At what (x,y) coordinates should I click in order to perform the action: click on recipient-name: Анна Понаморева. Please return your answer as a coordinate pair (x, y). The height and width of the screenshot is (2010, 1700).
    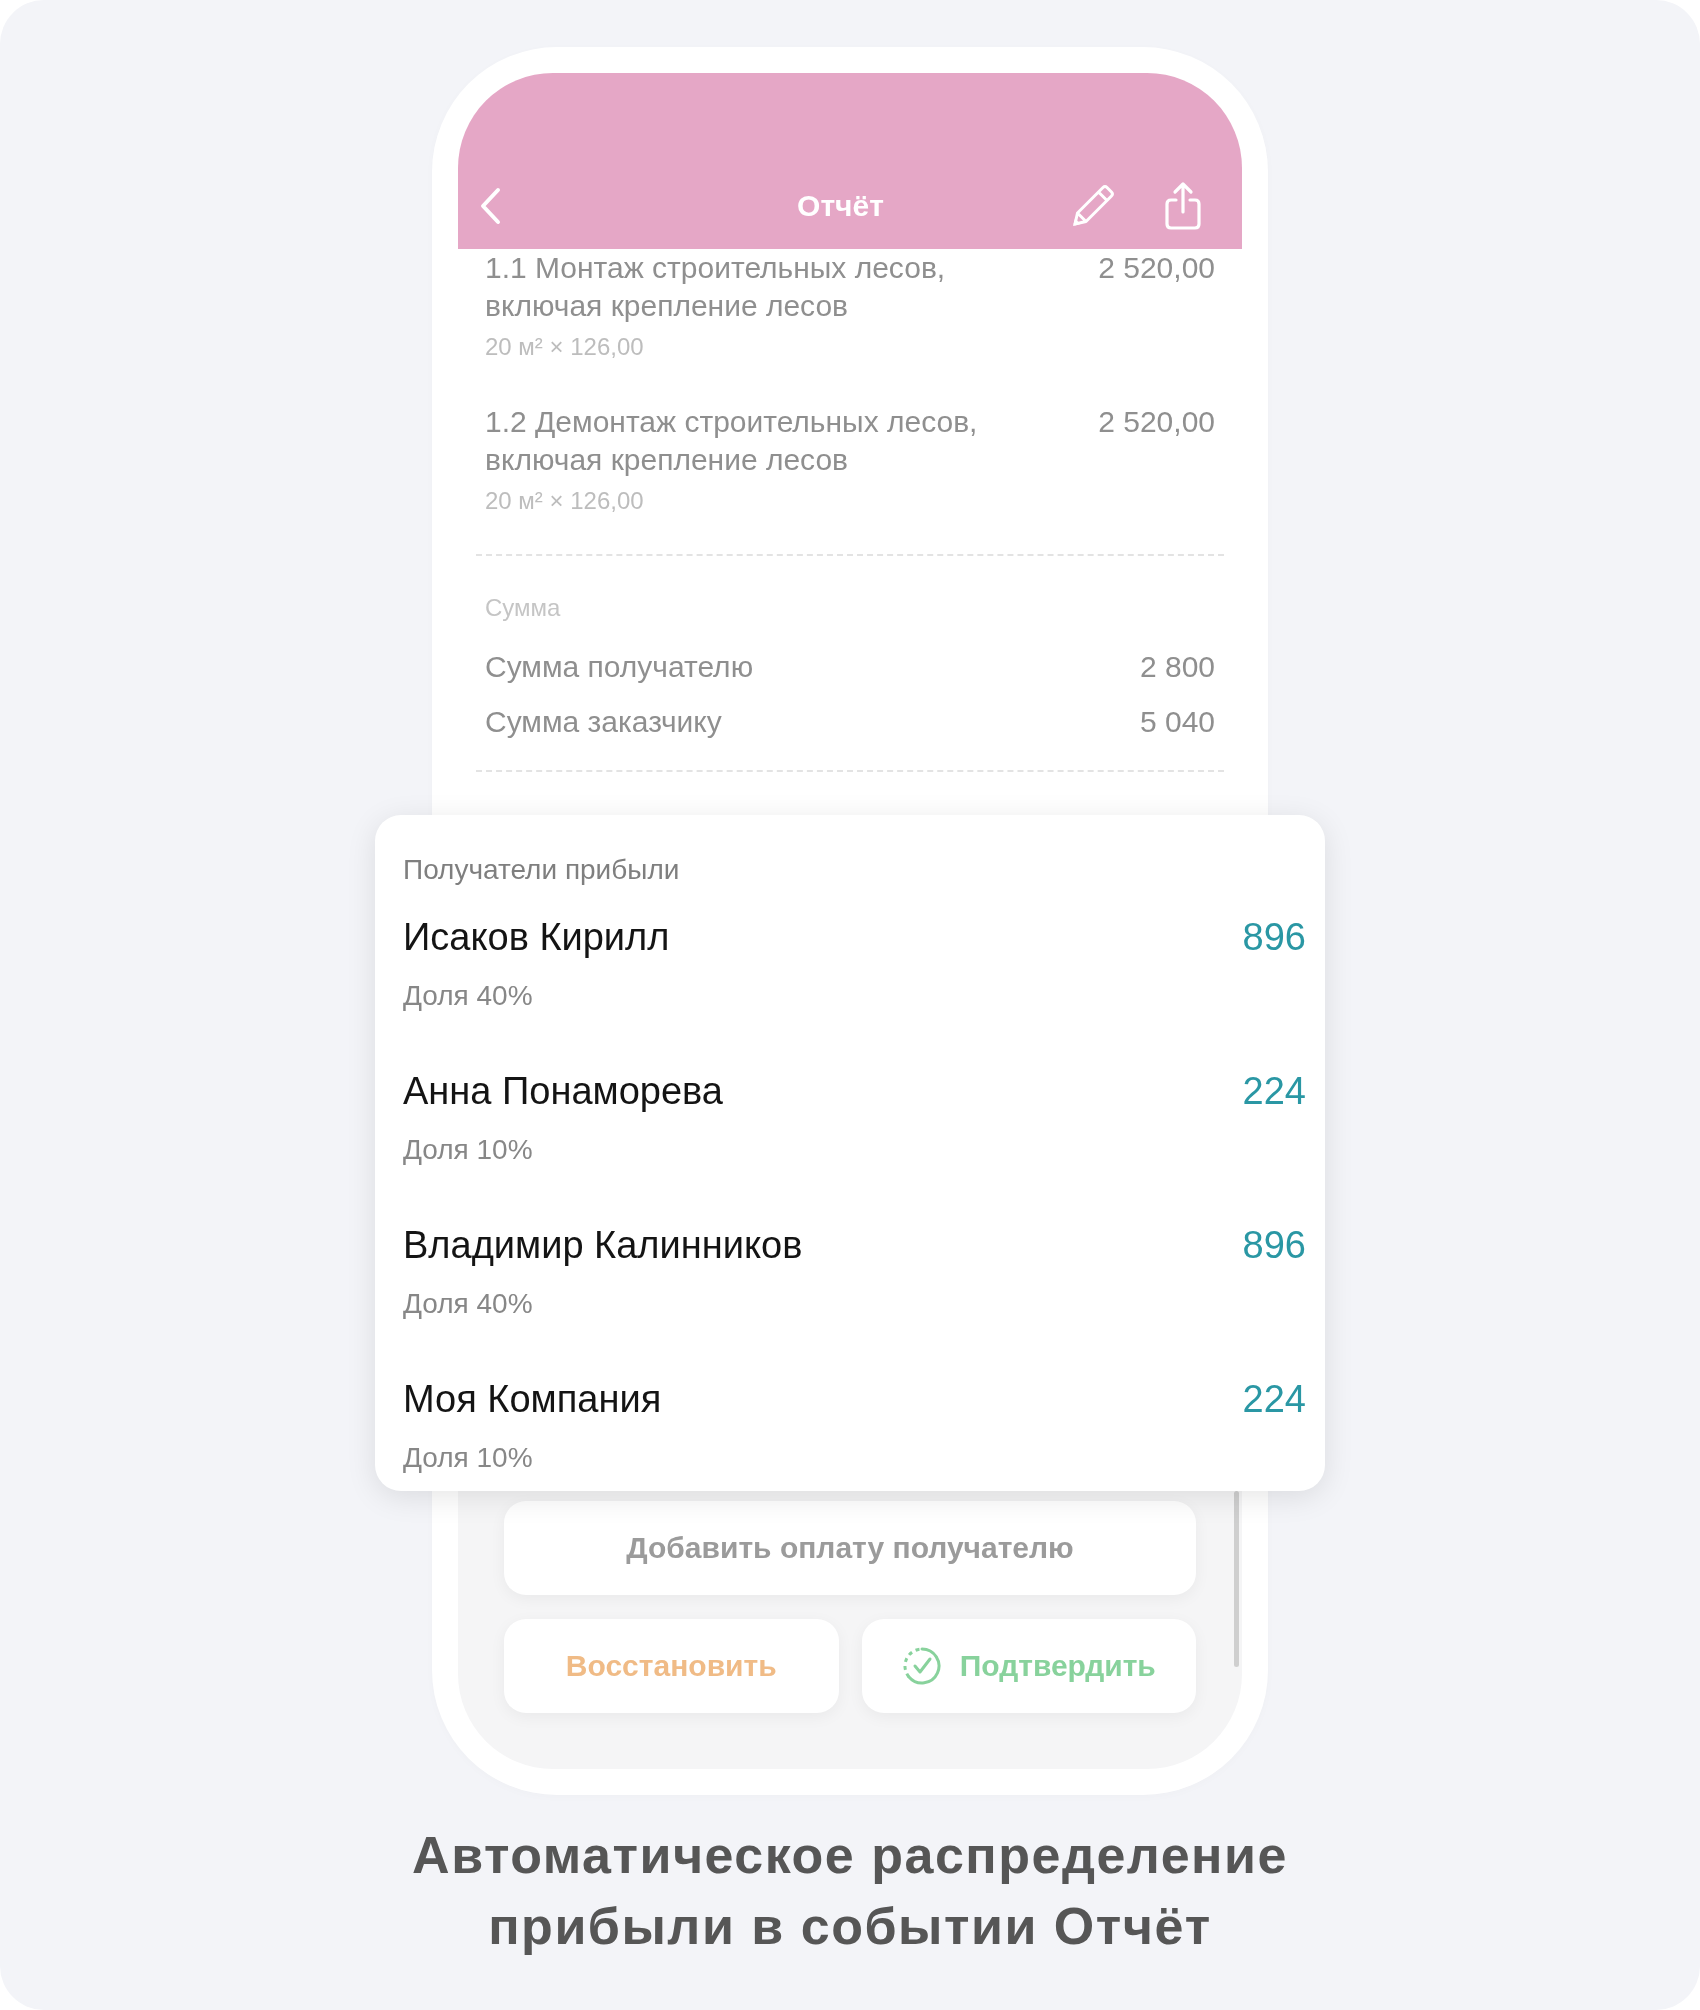
    Looking at the image, I should click on (563, 1091).